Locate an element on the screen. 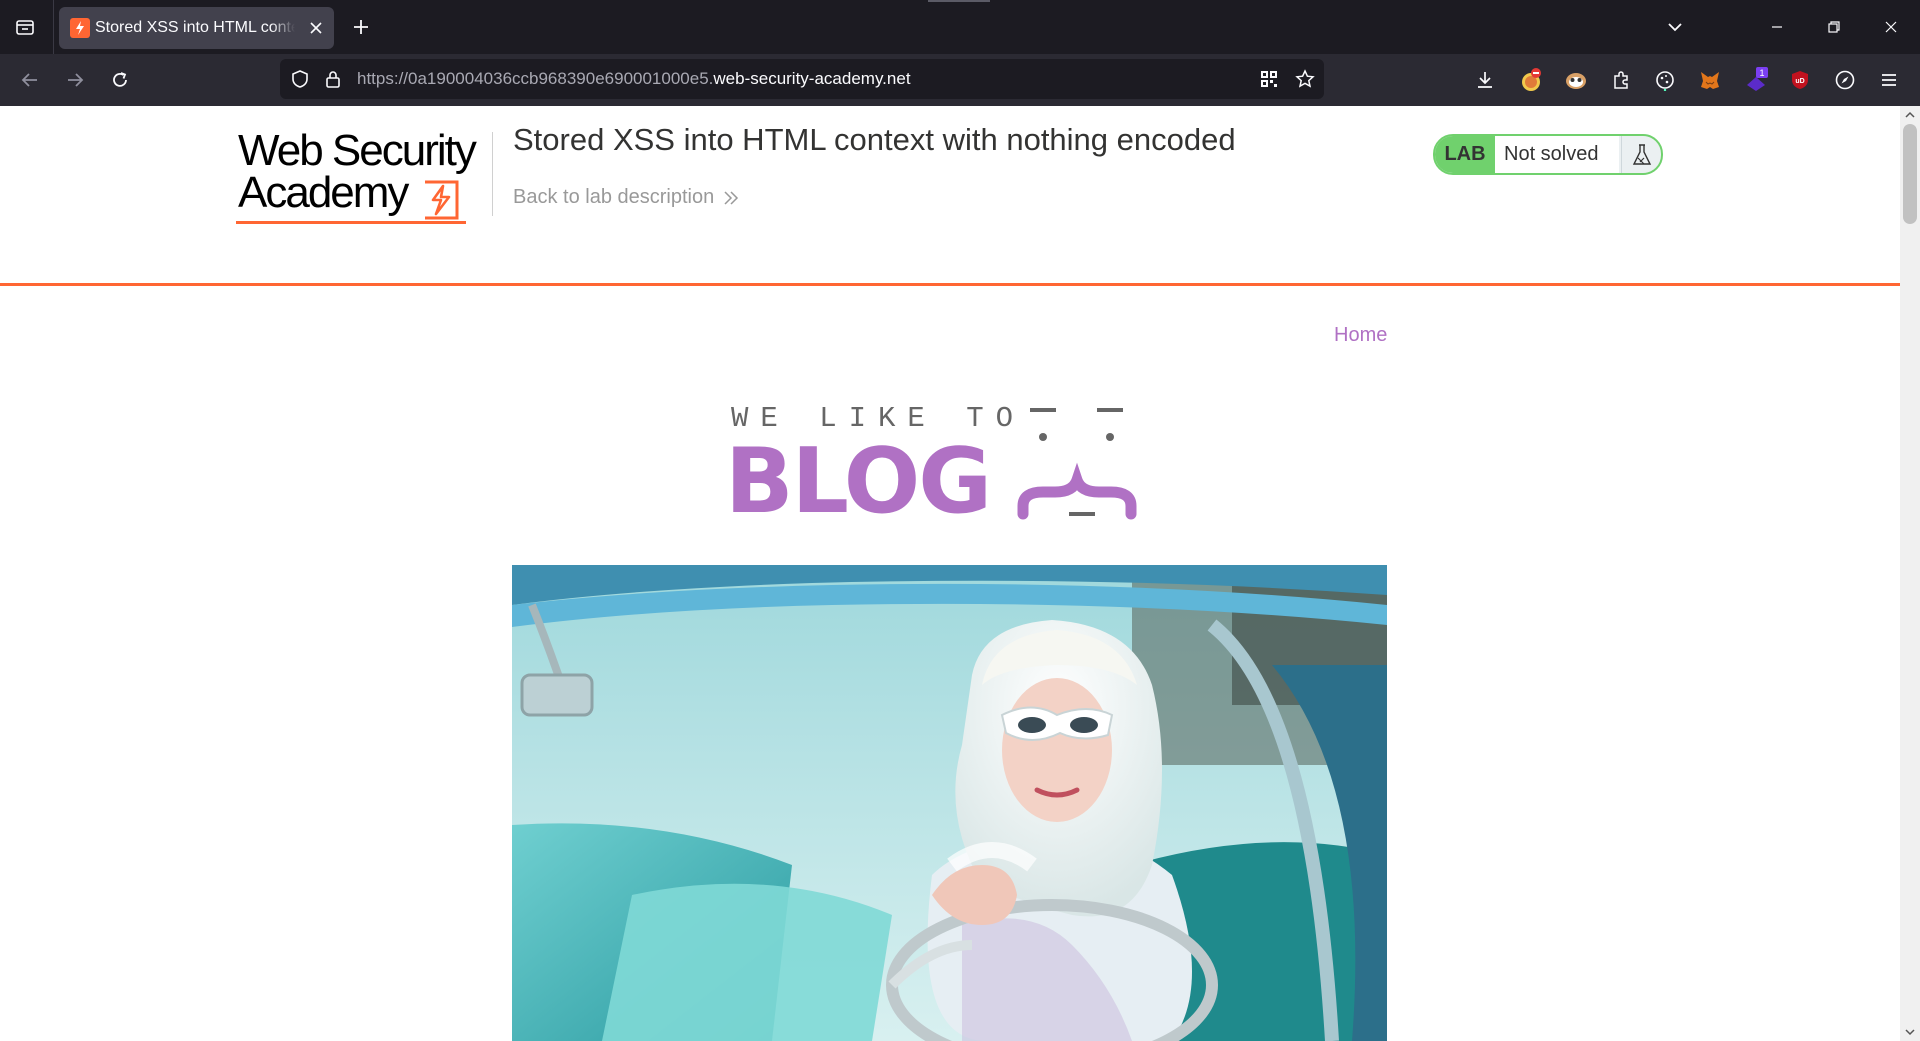 The height and width of the screenshot is (1041, 1920). tracking-protection-shield-icon is located at coordinates (300, 79).